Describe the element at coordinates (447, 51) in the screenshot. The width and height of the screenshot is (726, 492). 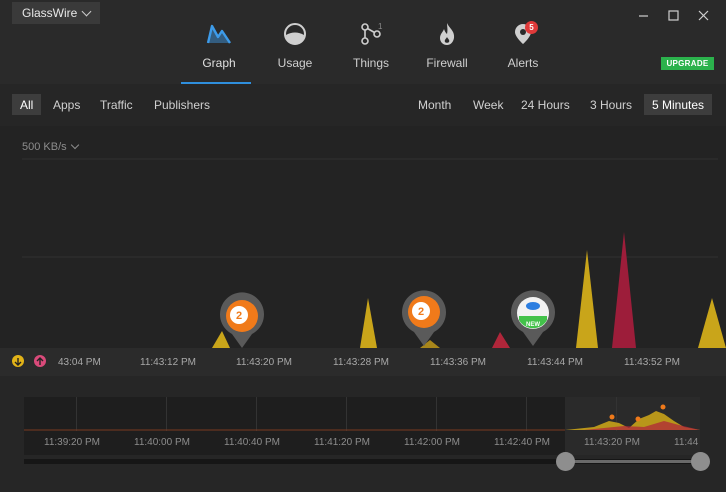
I see `tab-firewall: Firewall` at that location.